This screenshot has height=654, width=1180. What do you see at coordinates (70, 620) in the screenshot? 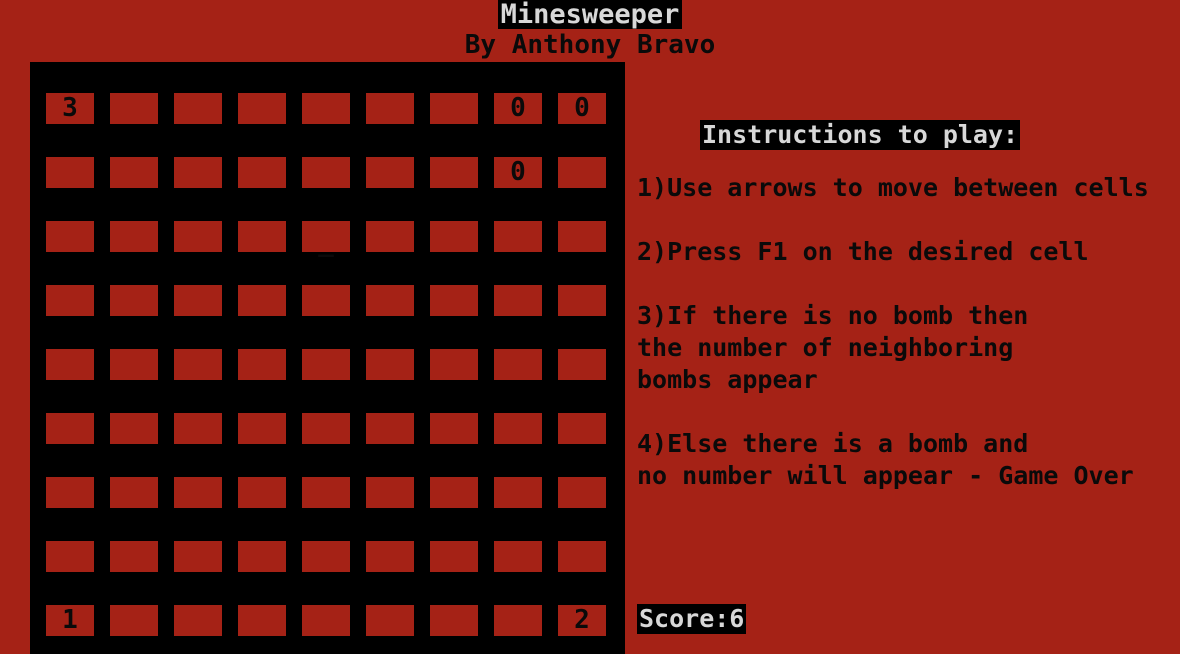
I see `board-cell: 1` at bounding box center [70, 620].